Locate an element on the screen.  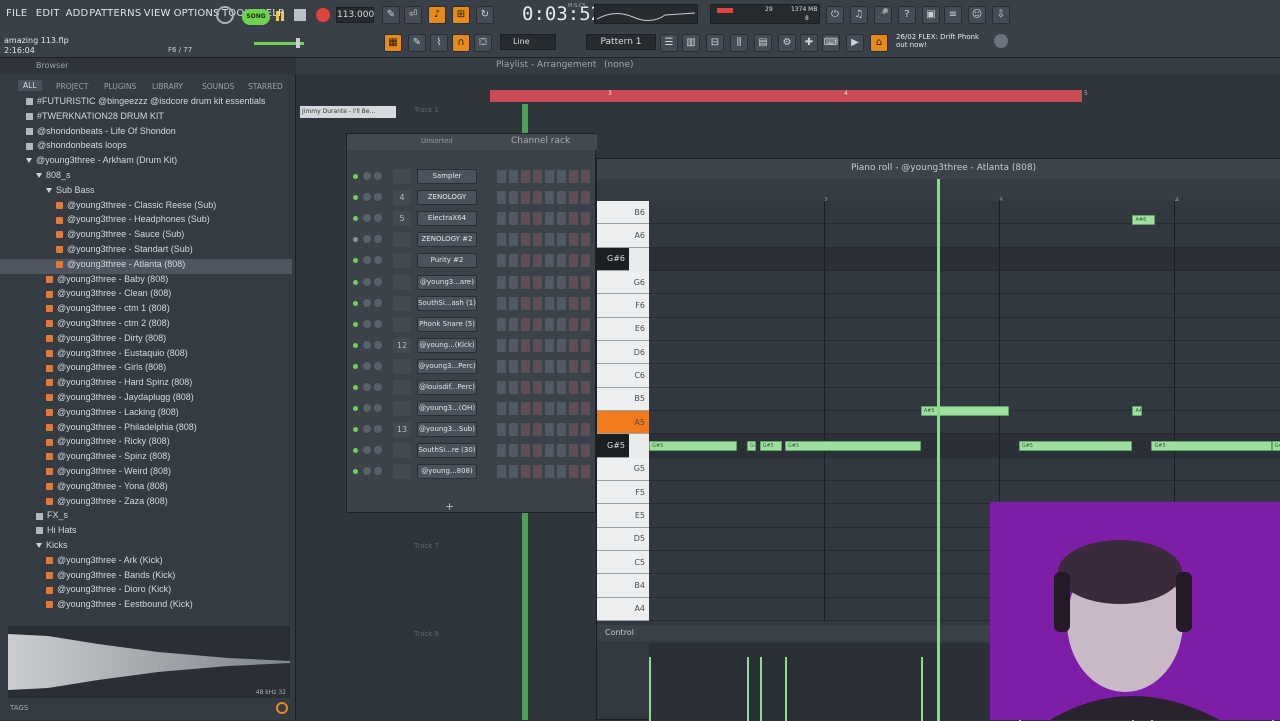
typing-keyboard-icon: ✎ is located at coordinates (391, 15).